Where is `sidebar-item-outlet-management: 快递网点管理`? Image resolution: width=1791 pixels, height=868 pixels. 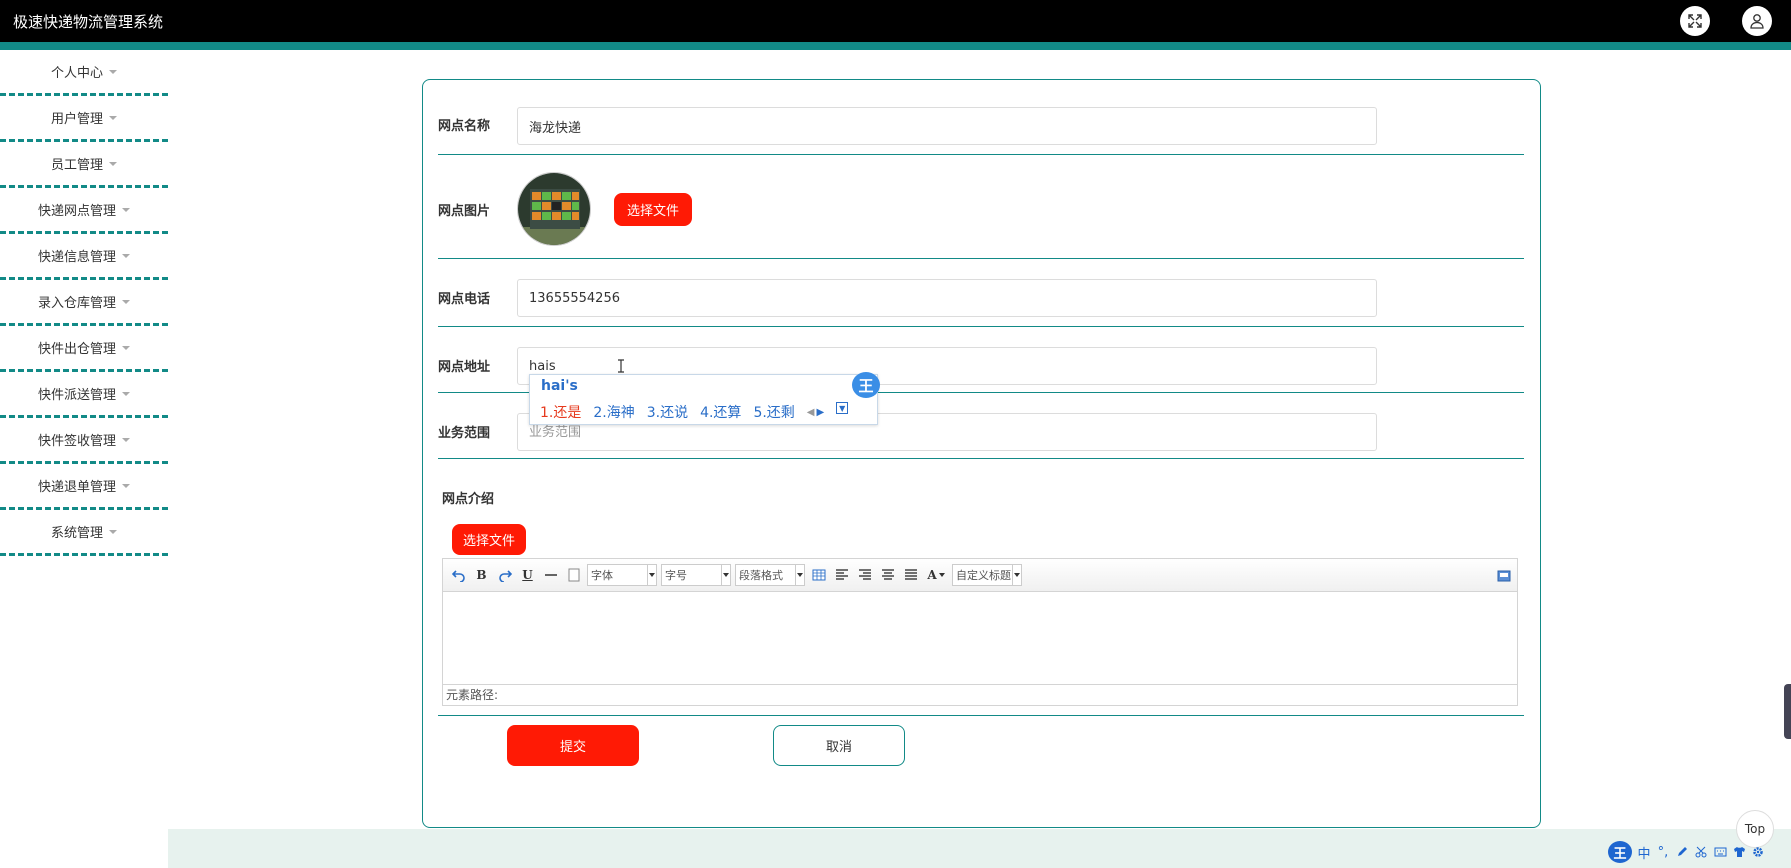
sidebar-item-outlet-management: 快递网点管理 is located at coordinates (84, 211).